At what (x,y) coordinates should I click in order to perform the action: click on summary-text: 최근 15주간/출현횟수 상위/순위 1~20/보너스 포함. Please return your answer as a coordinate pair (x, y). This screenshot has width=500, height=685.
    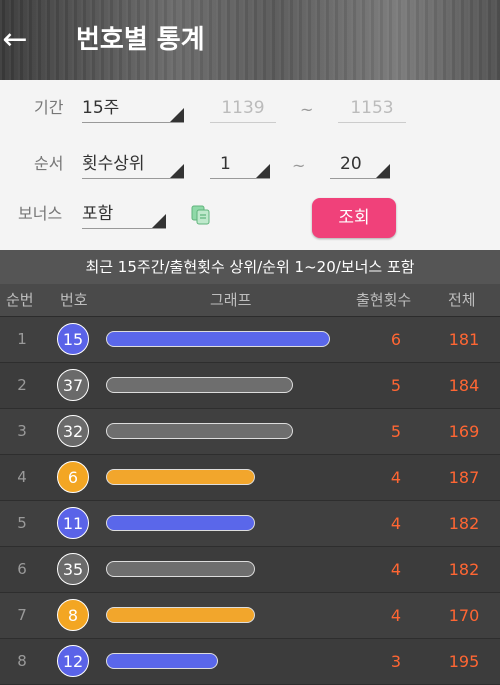
    Looking at the image, I should click on (250, 267).